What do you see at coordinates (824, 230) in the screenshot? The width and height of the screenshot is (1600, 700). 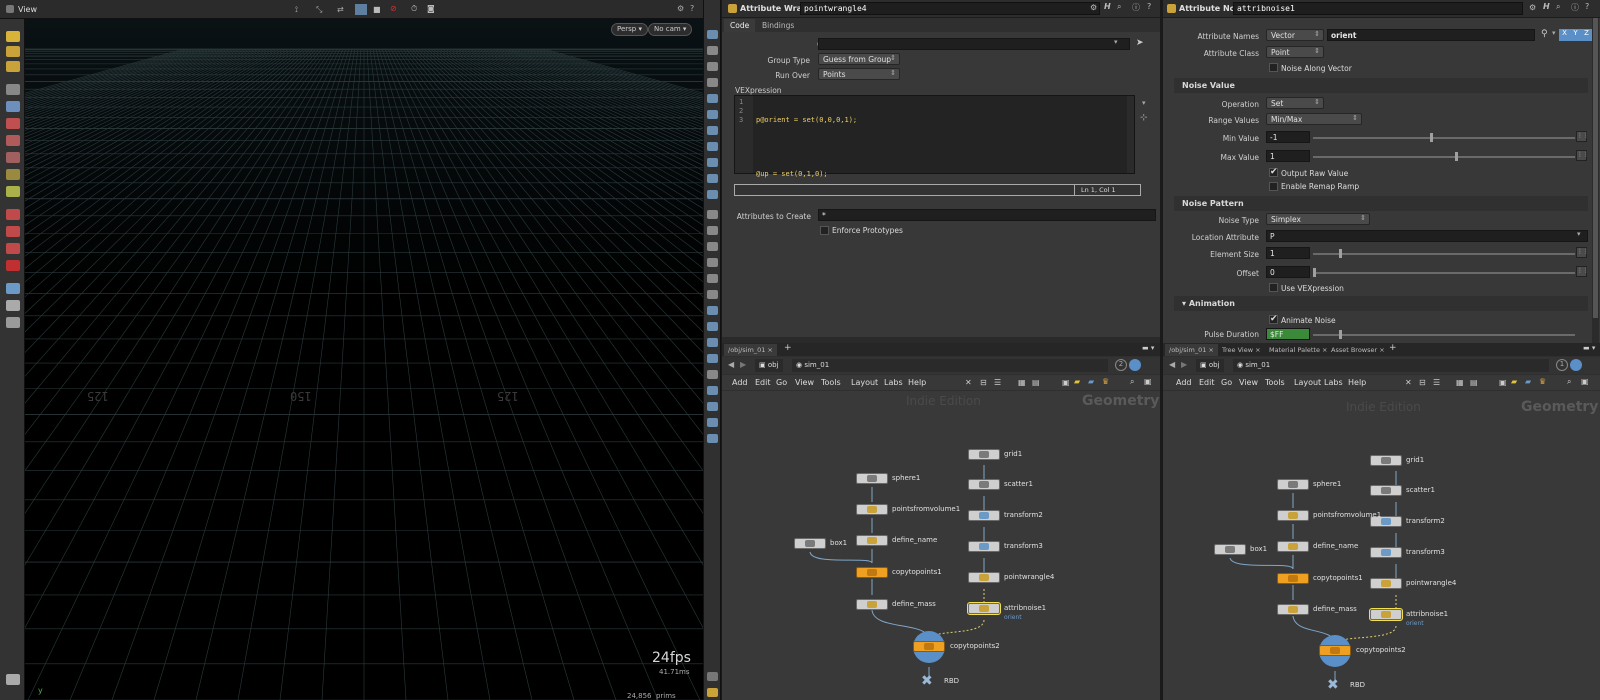 I see `enforce-prototypes-checkbox` at bounding box center [824, 230].